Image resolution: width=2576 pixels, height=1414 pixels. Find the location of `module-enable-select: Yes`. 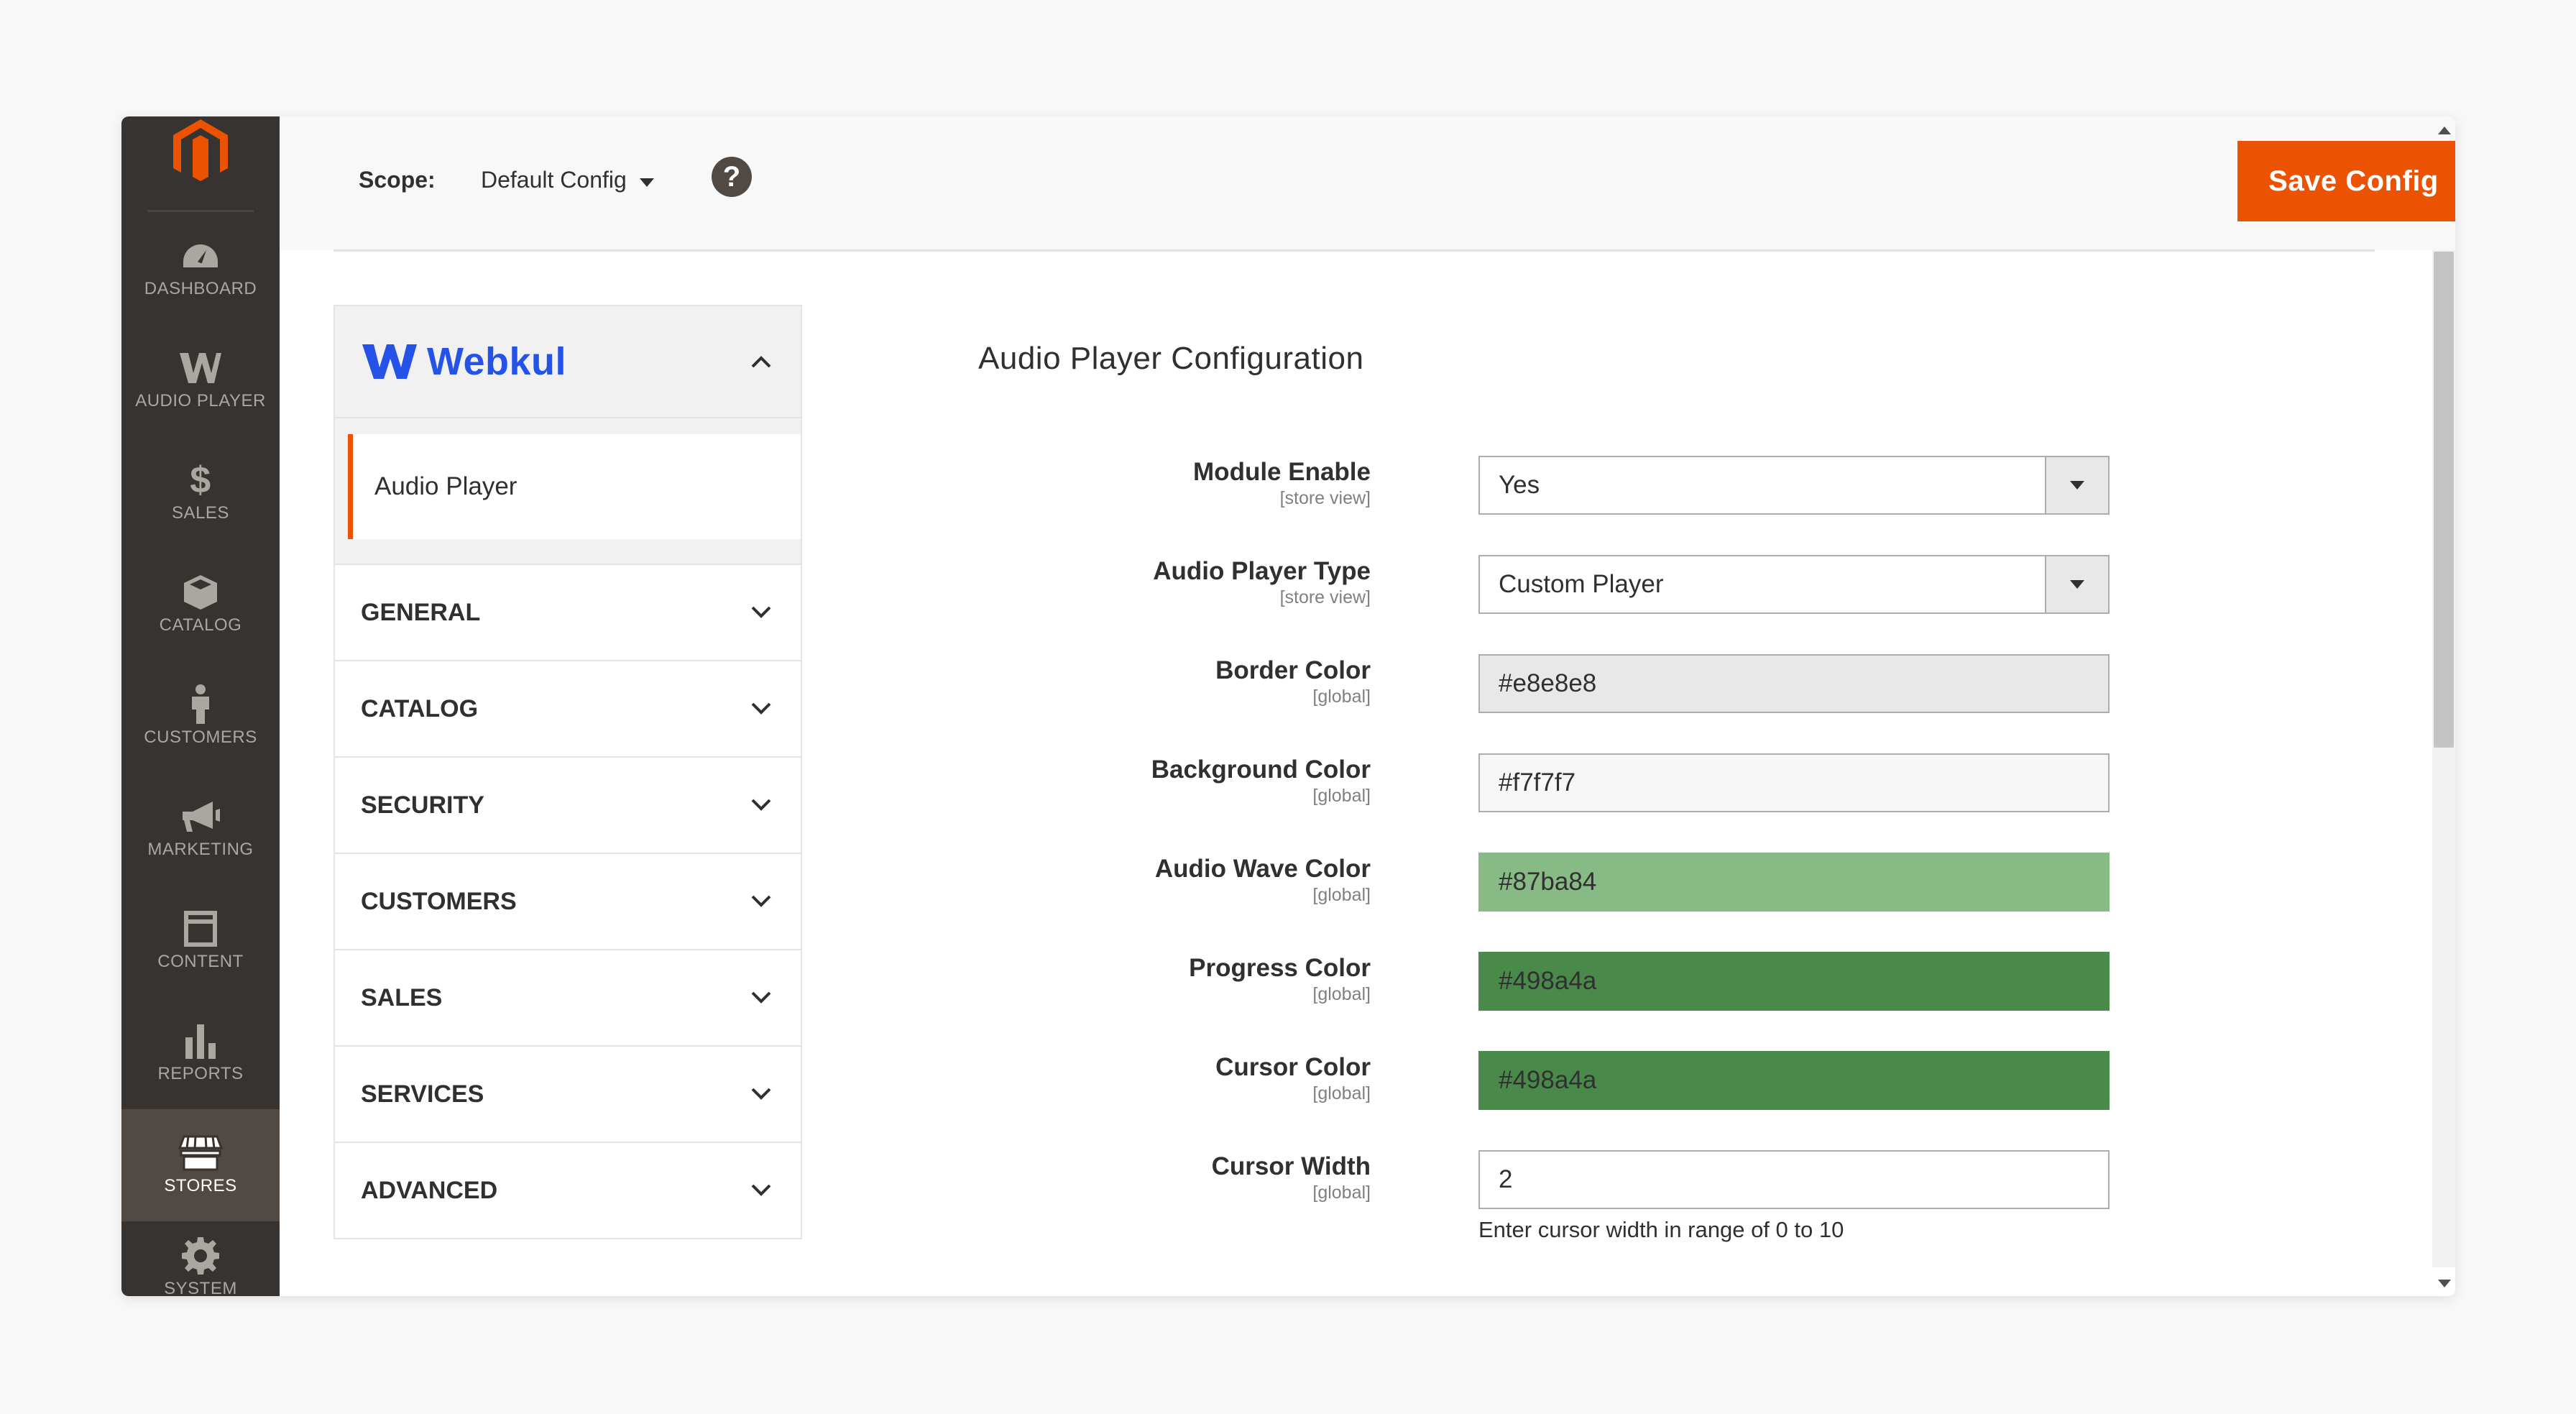

module-enable-select: Yes is located at coordinates (1794, 485).